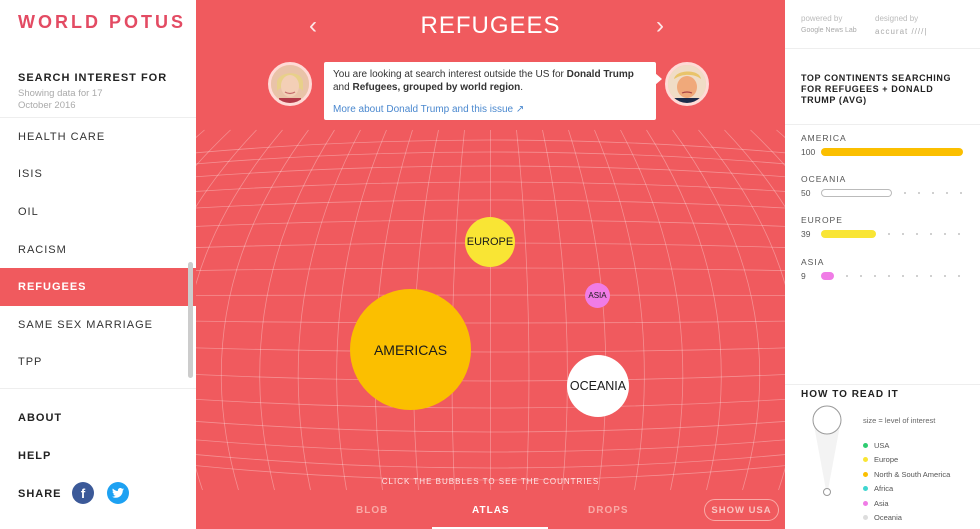  What do you see at coordinates (886, 145) in the screenshot?
I see `continent-america: AMERICA 100` at bounding box center [886, 145].